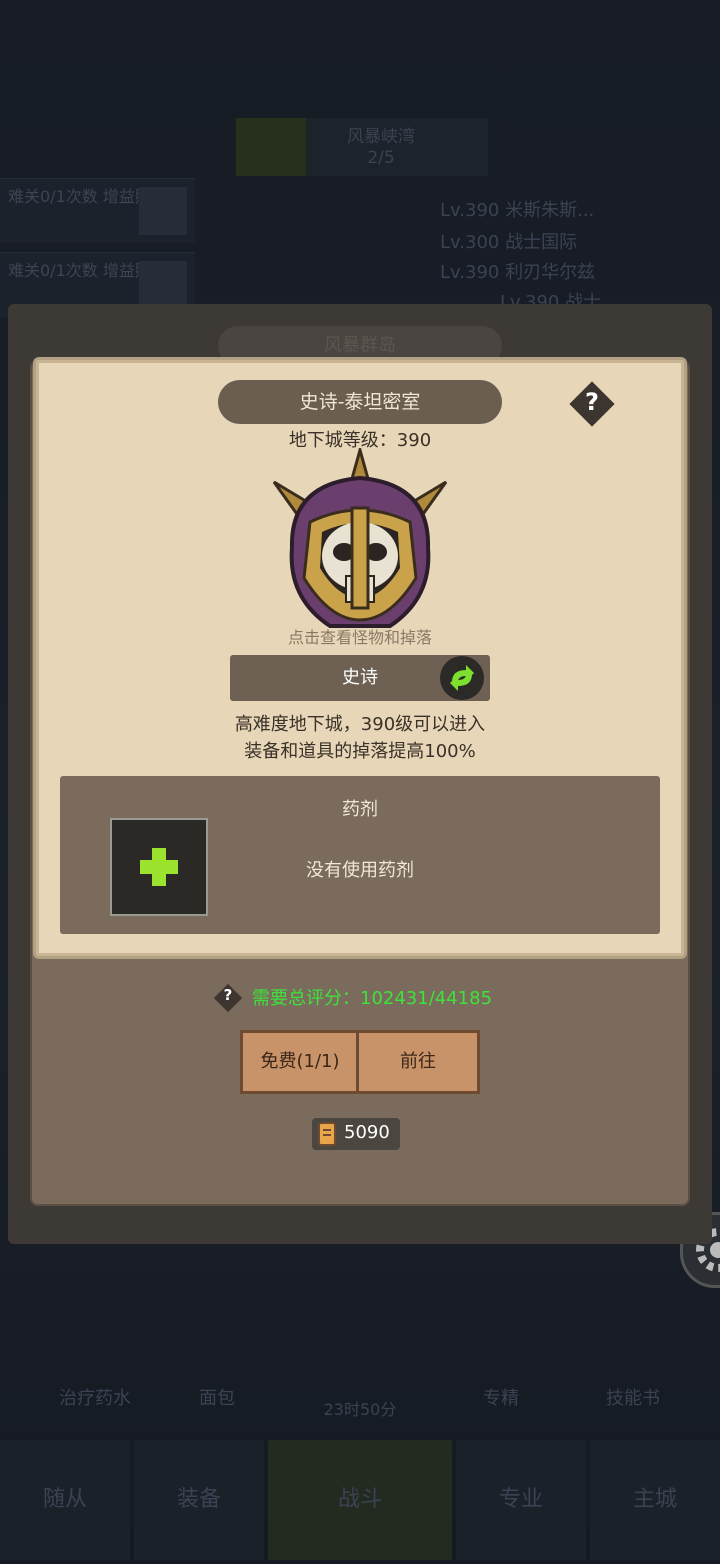 Image resolution: width=720 pixels, height=1564 pixels. I want to click on bg-item-specialty: 专精, so click(501, 1398).